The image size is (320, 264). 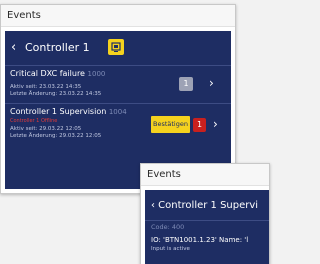 I want to click on event-title-text: Critical DXC failure, so click(x=47, y=73).